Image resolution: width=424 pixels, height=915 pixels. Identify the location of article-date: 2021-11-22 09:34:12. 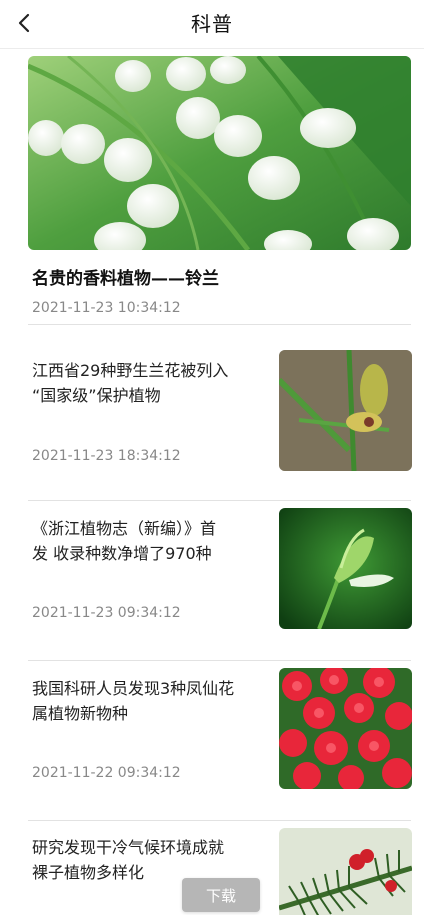
(106, 773).